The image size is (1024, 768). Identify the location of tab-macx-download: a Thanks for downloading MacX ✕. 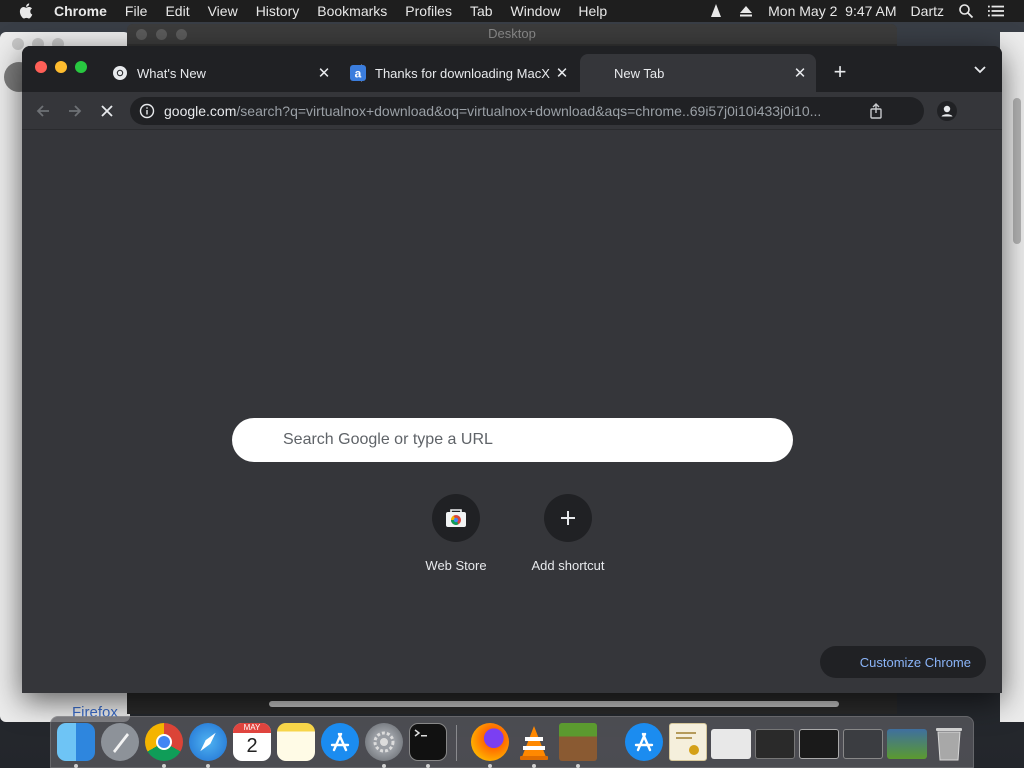
(460, 73).